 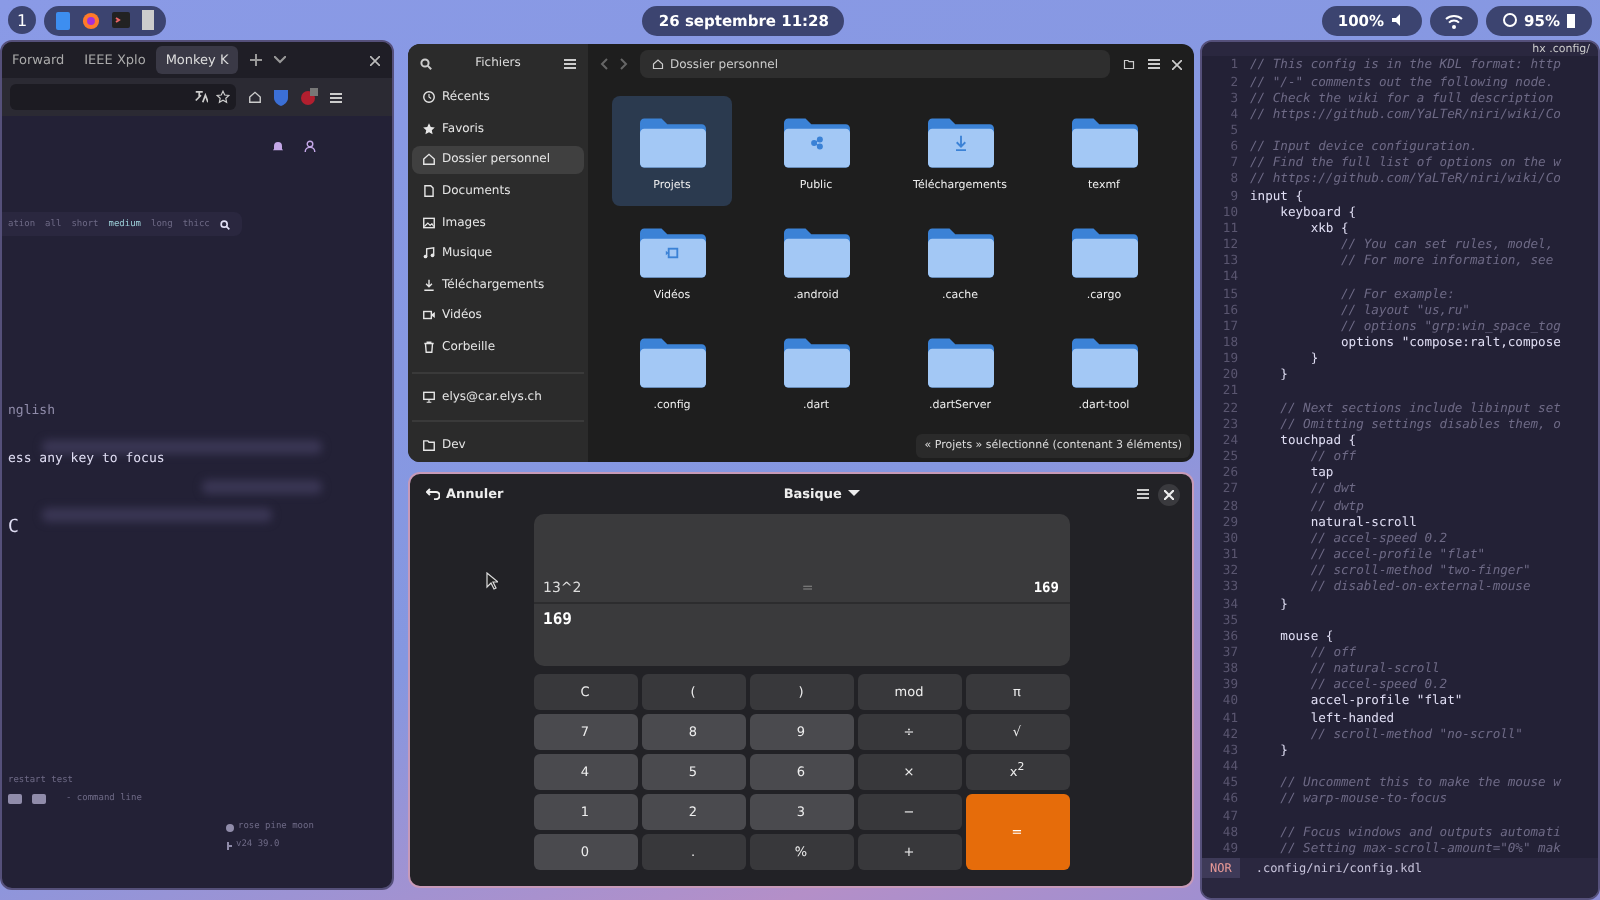 I want to click on browser-app-icon, so click(x=91, y=20).